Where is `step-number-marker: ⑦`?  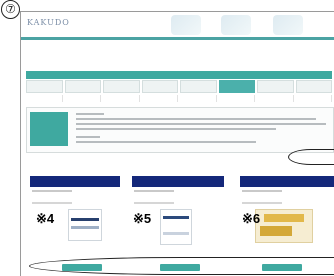
step-number-marker: ⑦ is located at coordinates (10, 9).